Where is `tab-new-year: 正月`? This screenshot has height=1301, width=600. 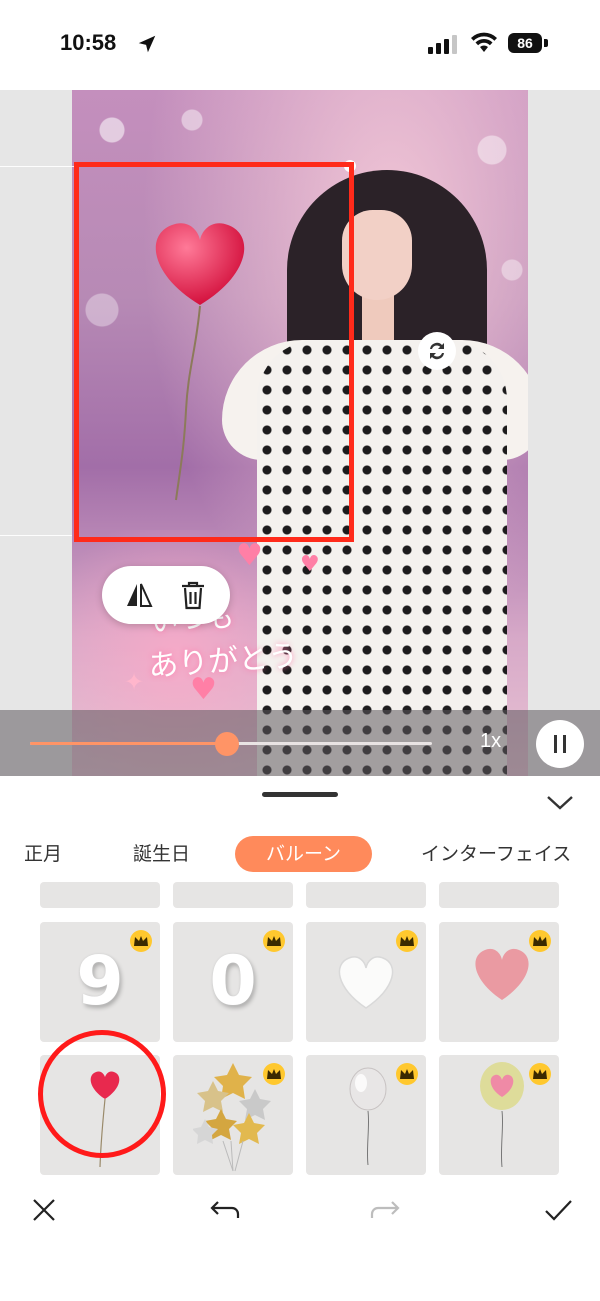 tab-new-year: 正月 is located at coordinates (43, 854).